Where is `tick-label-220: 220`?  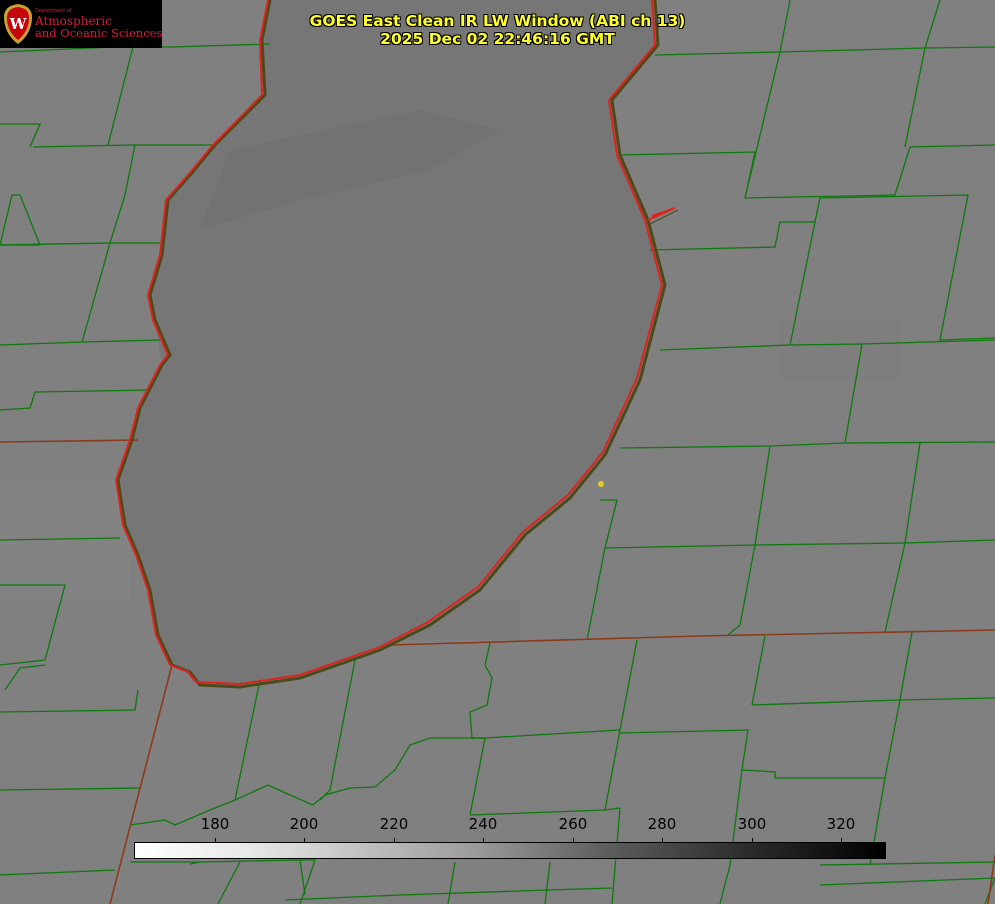
tick-label-220: 220 is located at coordinates (394, 824).